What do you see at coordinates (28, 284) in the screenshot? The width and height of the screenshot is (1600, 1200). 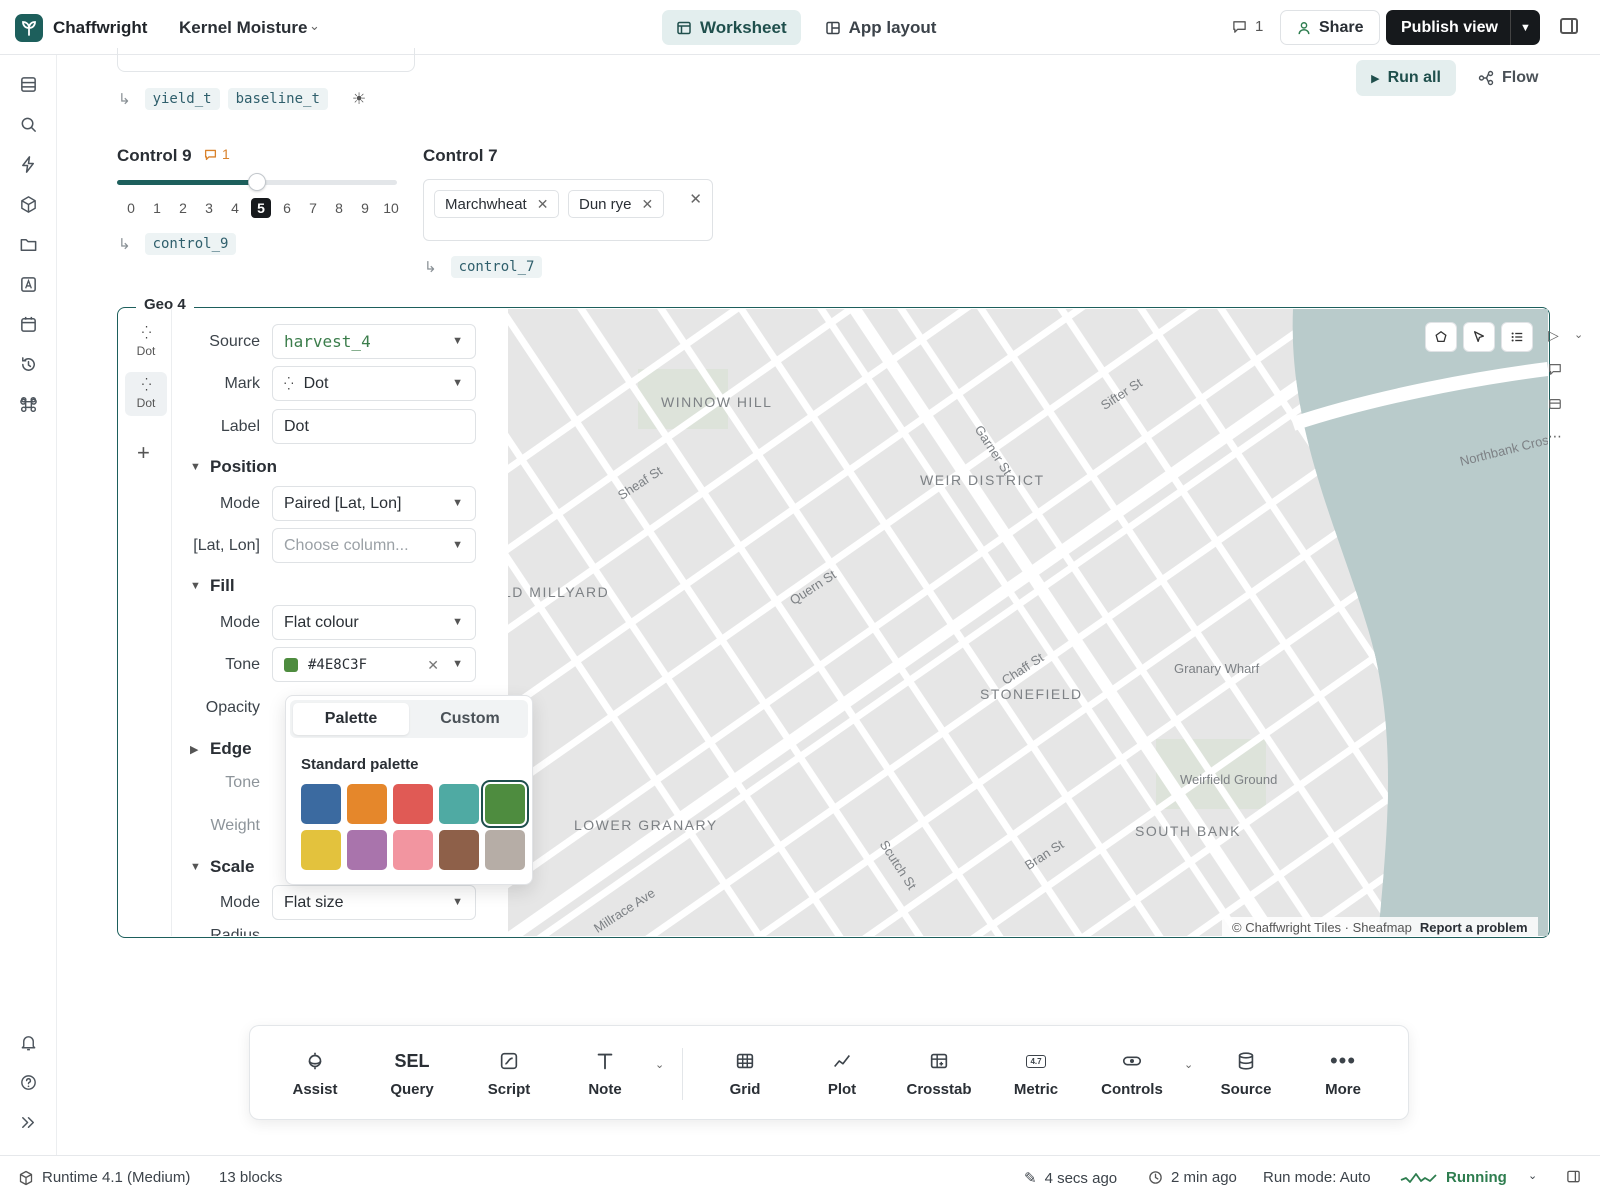 I see `variables-icon` at bounding box center [28, 284].